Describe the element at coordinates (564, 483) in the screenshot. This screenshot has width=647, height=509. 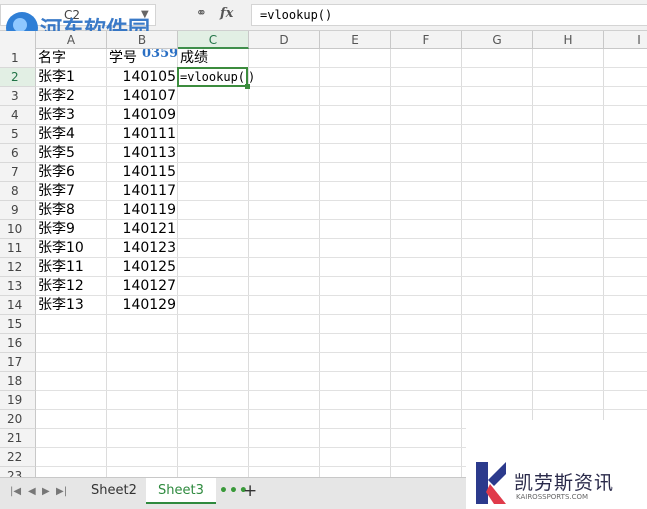
I see `brand-name: 凯劳斯资讯` at that location.